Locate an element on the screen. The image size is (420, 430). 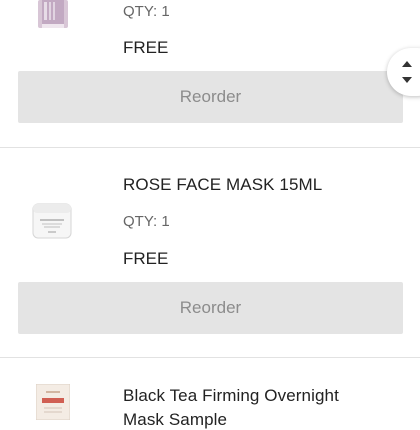
up-down-arrows-icon is located at coordinates (407, 72).